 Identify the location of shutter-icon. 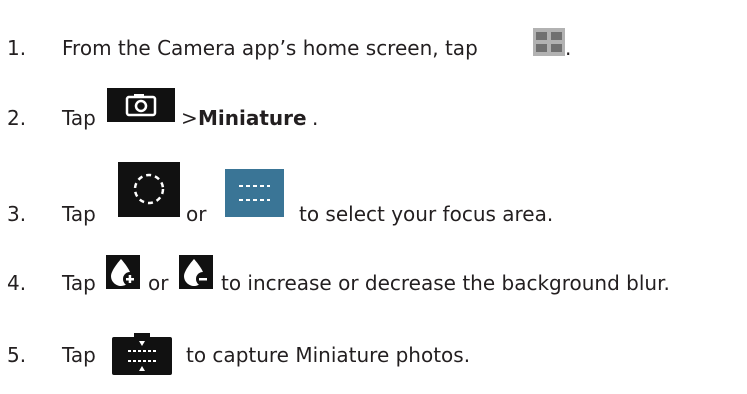
(142, 354).